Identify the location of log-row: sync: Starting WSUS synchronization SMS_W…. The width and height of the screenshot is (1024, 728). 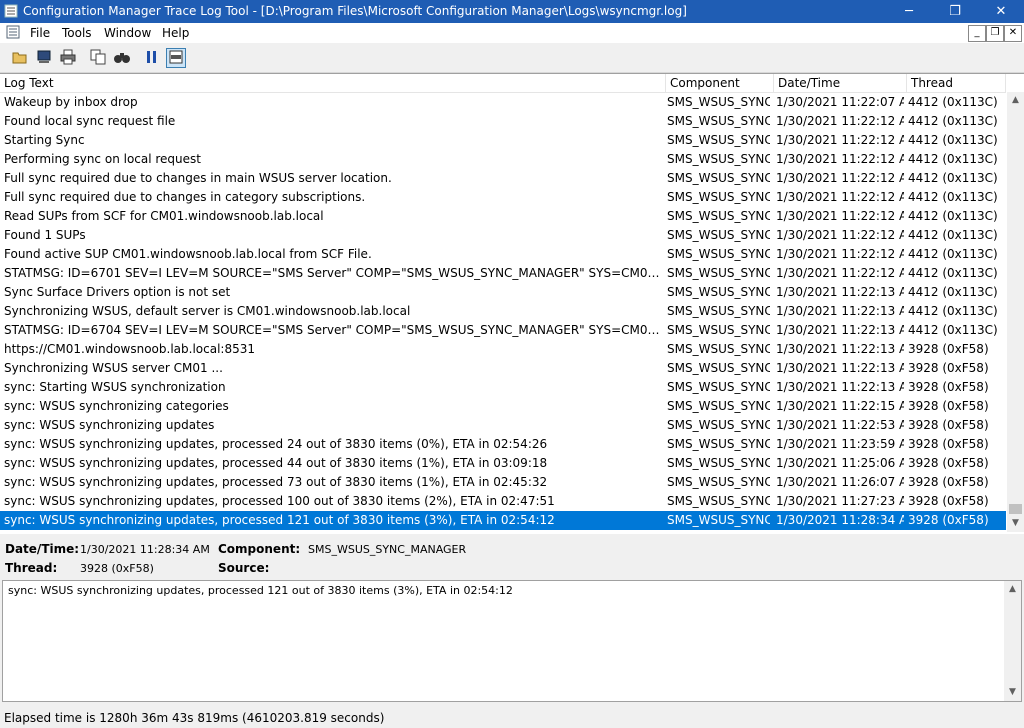
(503, 387).